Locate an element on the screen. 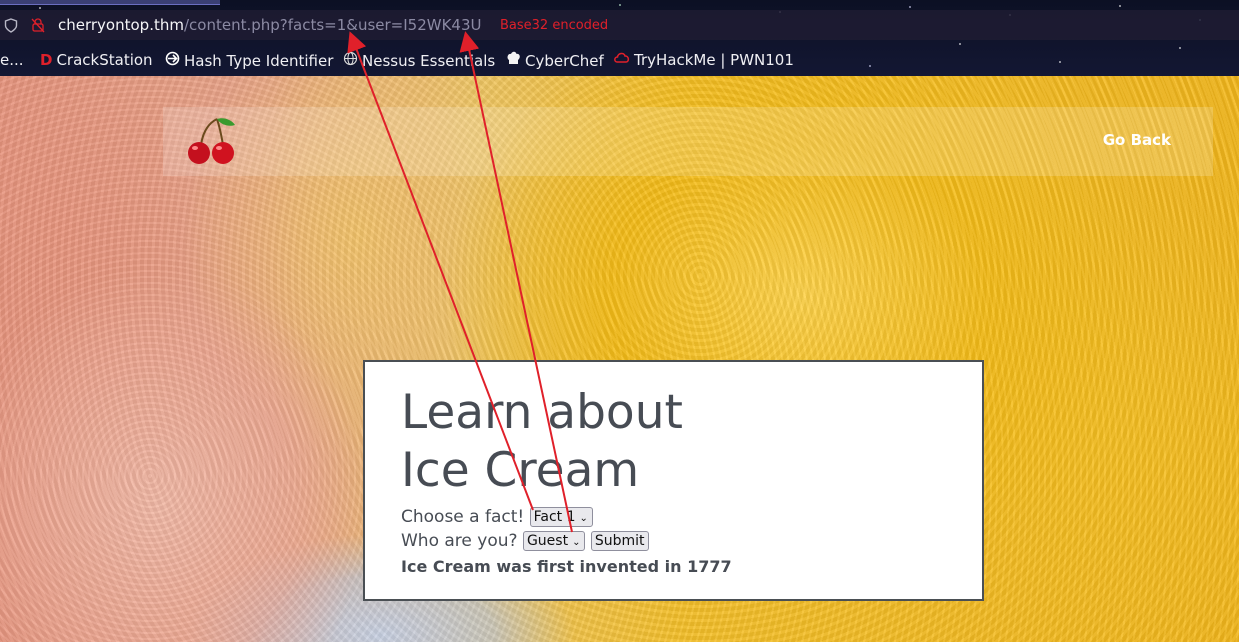 This screenshot has height=642, width=1239. shield-icon is located at coordinates (11, 27).